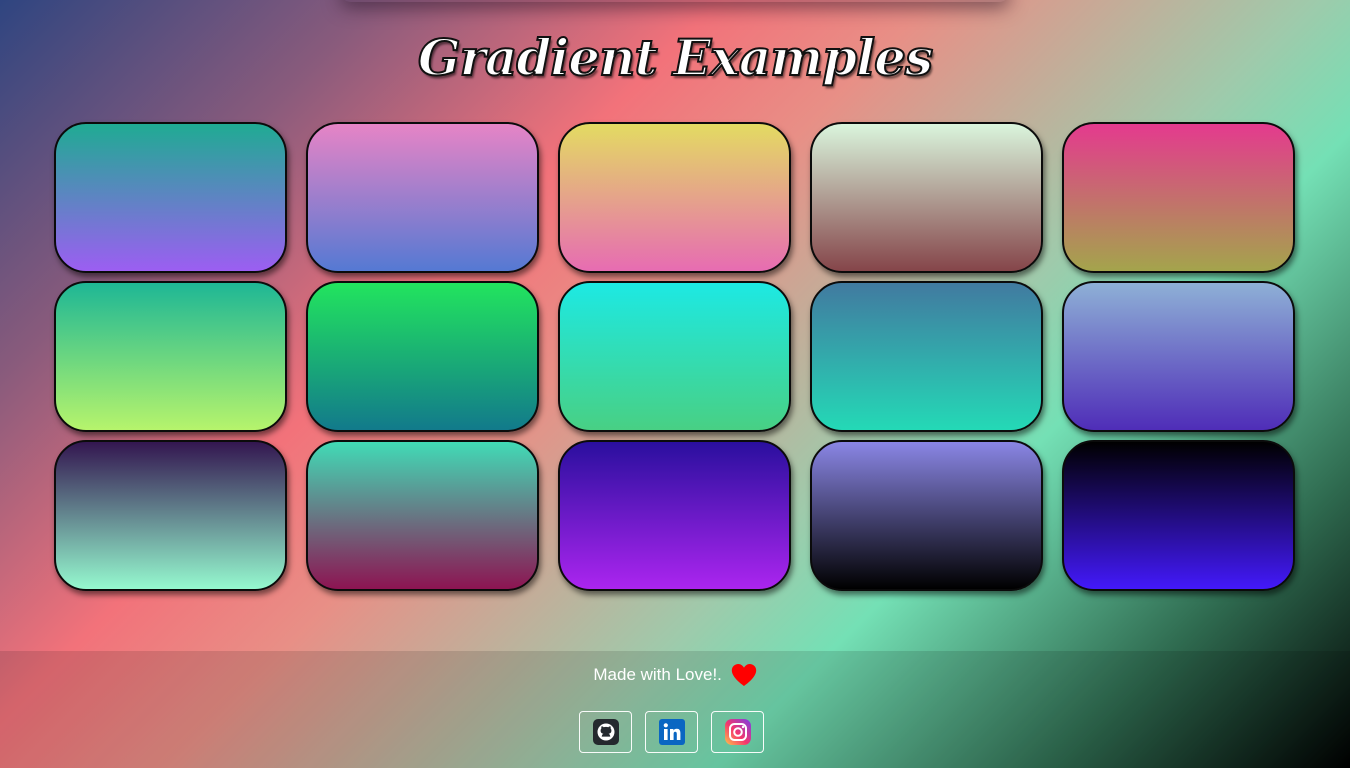  I want to click on linkedin-link, so click(671, 732).